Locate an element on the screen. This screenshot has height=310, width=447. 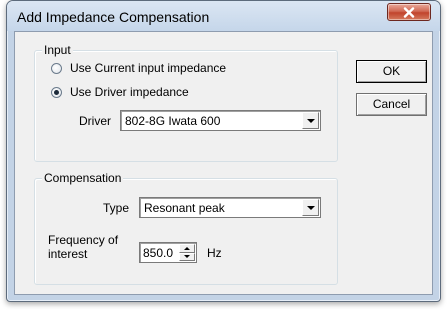
frequency-decrement-button is located at coordinates (187, 256).